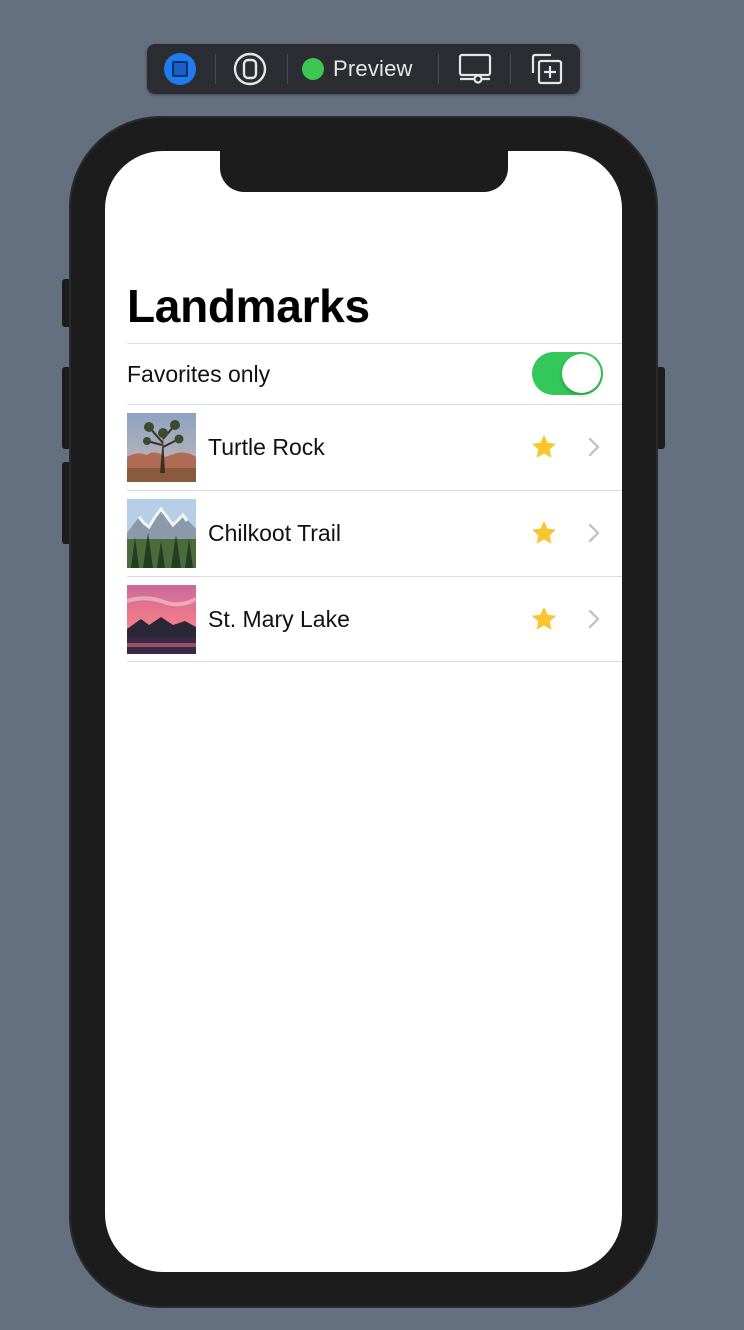 The image size is (744, 1330). What do you see at coordinates (279, 619) in the screenshot?
I see `landmark-name: St. Mary Lake` at bounding box center [279, 619].